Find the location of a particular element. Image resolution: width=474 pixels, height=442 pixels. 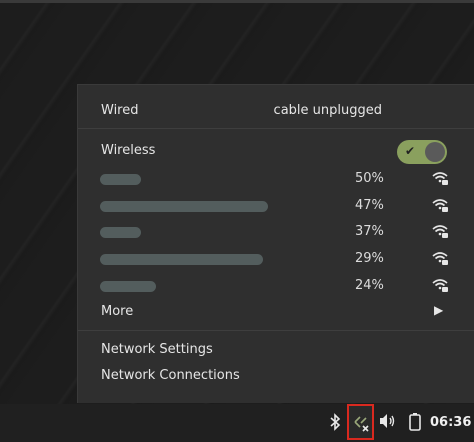

check-icon: ✔ is located at coordinates (410, 151).